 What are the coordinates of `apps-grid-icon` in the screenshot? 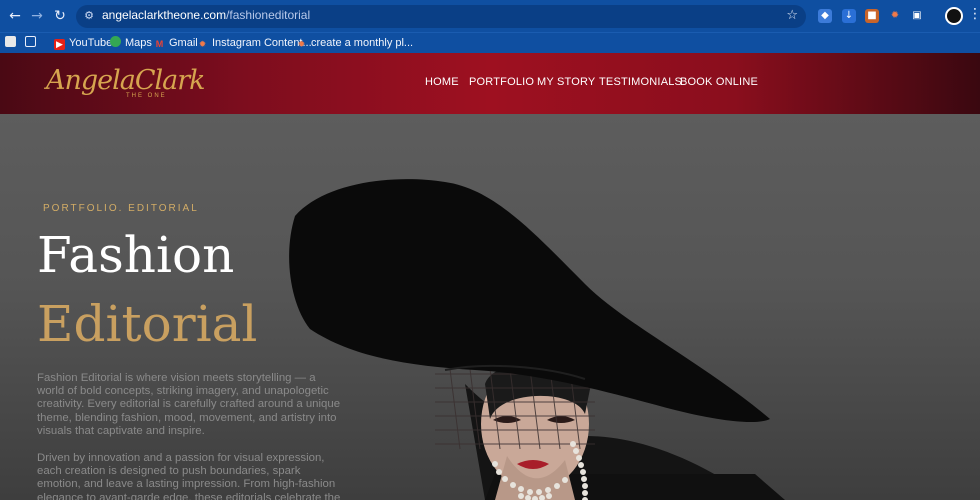 It's located at (32, 43).